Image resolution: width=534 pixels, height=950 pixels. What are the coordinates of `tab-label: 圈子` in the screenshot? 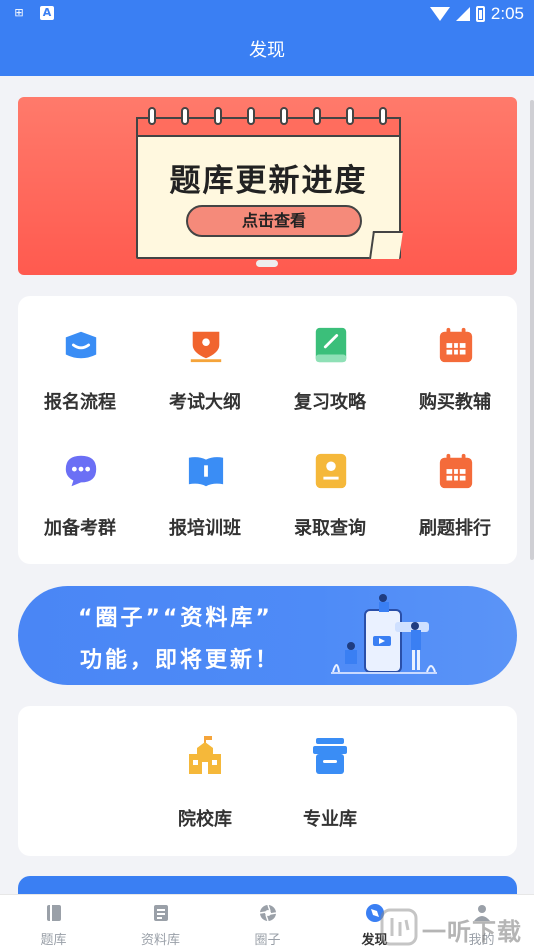 It's located at (267, 940).